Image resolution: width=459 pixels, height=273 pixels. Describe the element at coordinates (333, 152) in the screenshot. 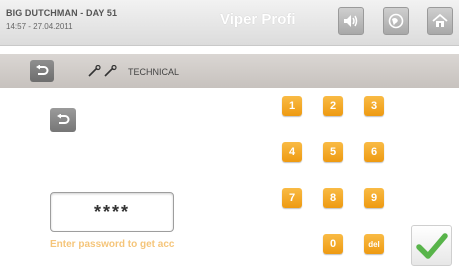

I see `key-5: 5` at that location.